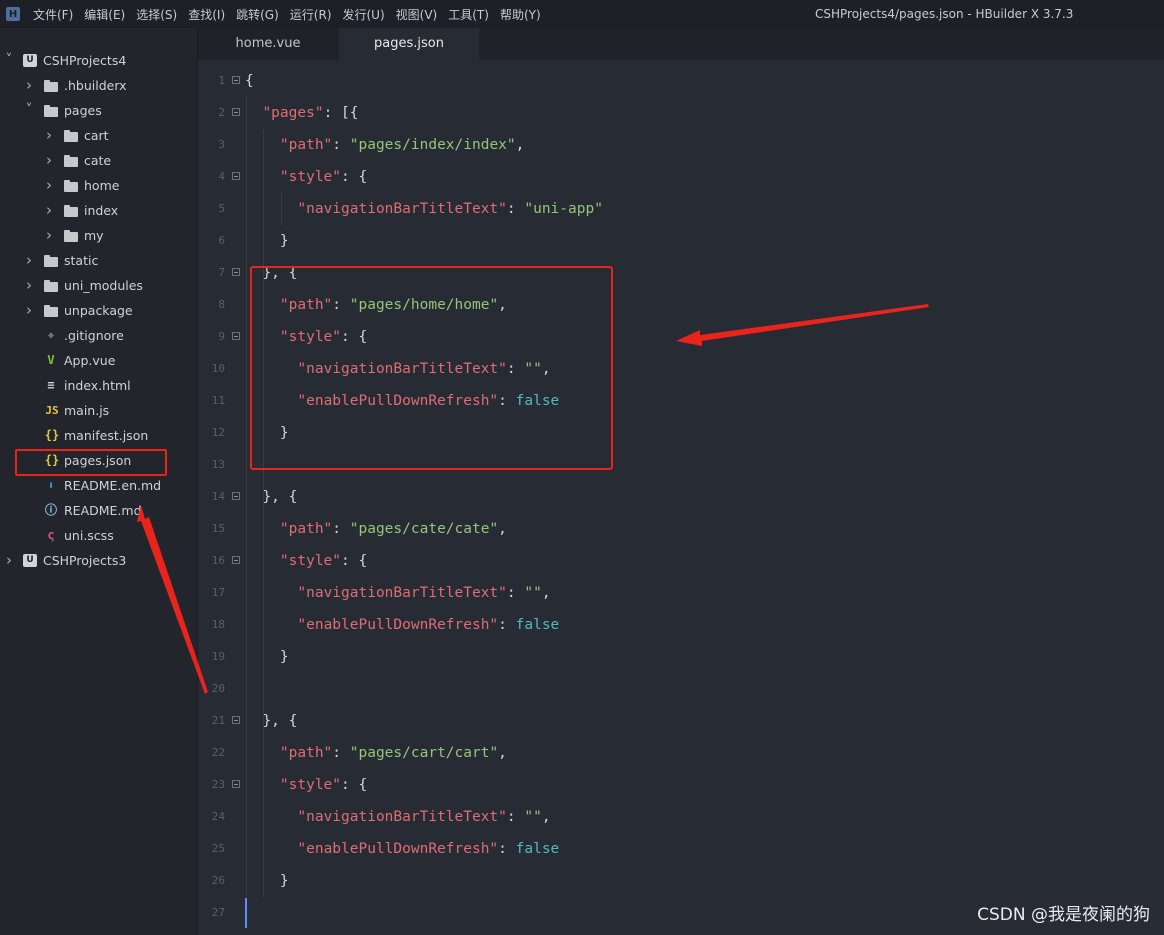  I want to click on line-number: 20, so click(218, 688).